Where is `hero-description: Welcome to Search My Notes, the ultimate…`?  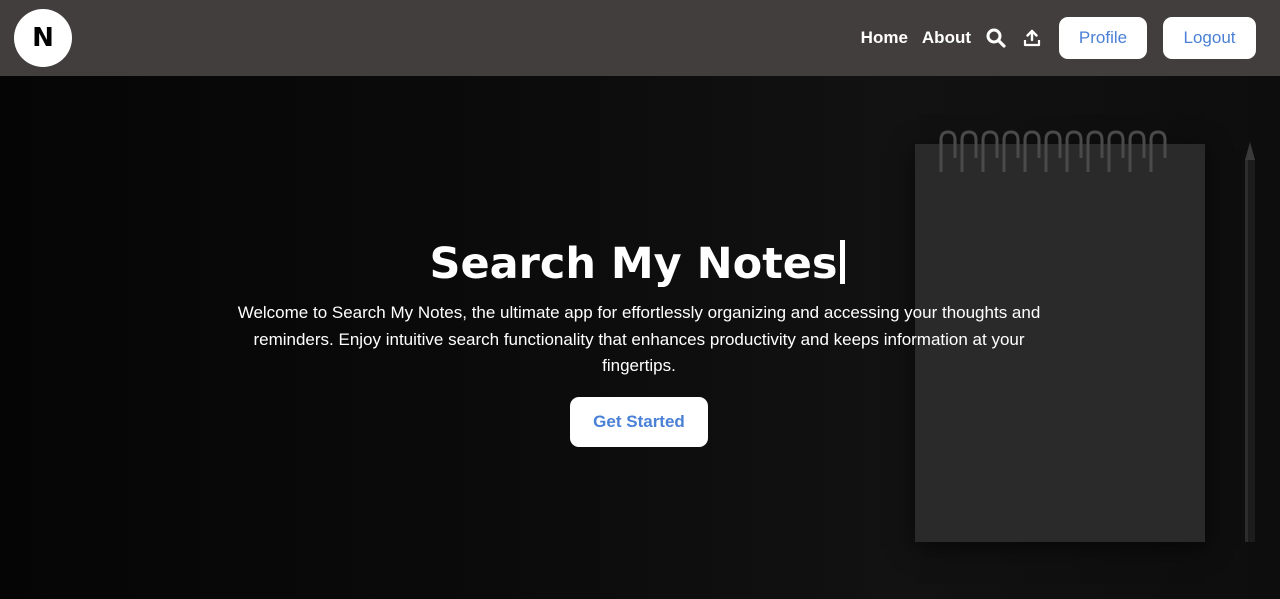 hero-description: Welcome to Search My Notes, the ultimate… is located at coordinates (639, 339).